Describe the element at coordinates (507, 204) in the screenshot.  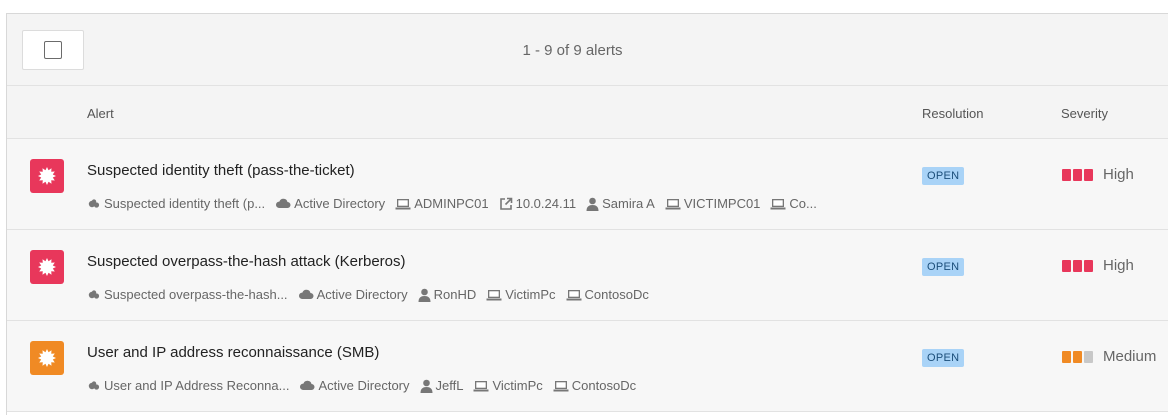
I see `external-ip-icon` at that location.